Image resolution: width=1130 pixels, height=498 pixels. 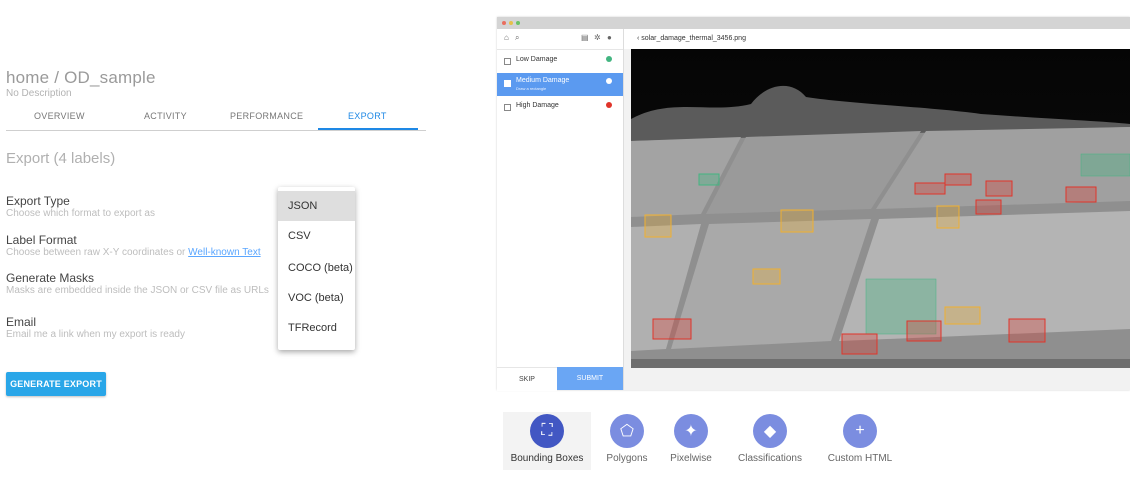 I want to click on bounding-box-icon: ⛶, so click(x=547, y=431).